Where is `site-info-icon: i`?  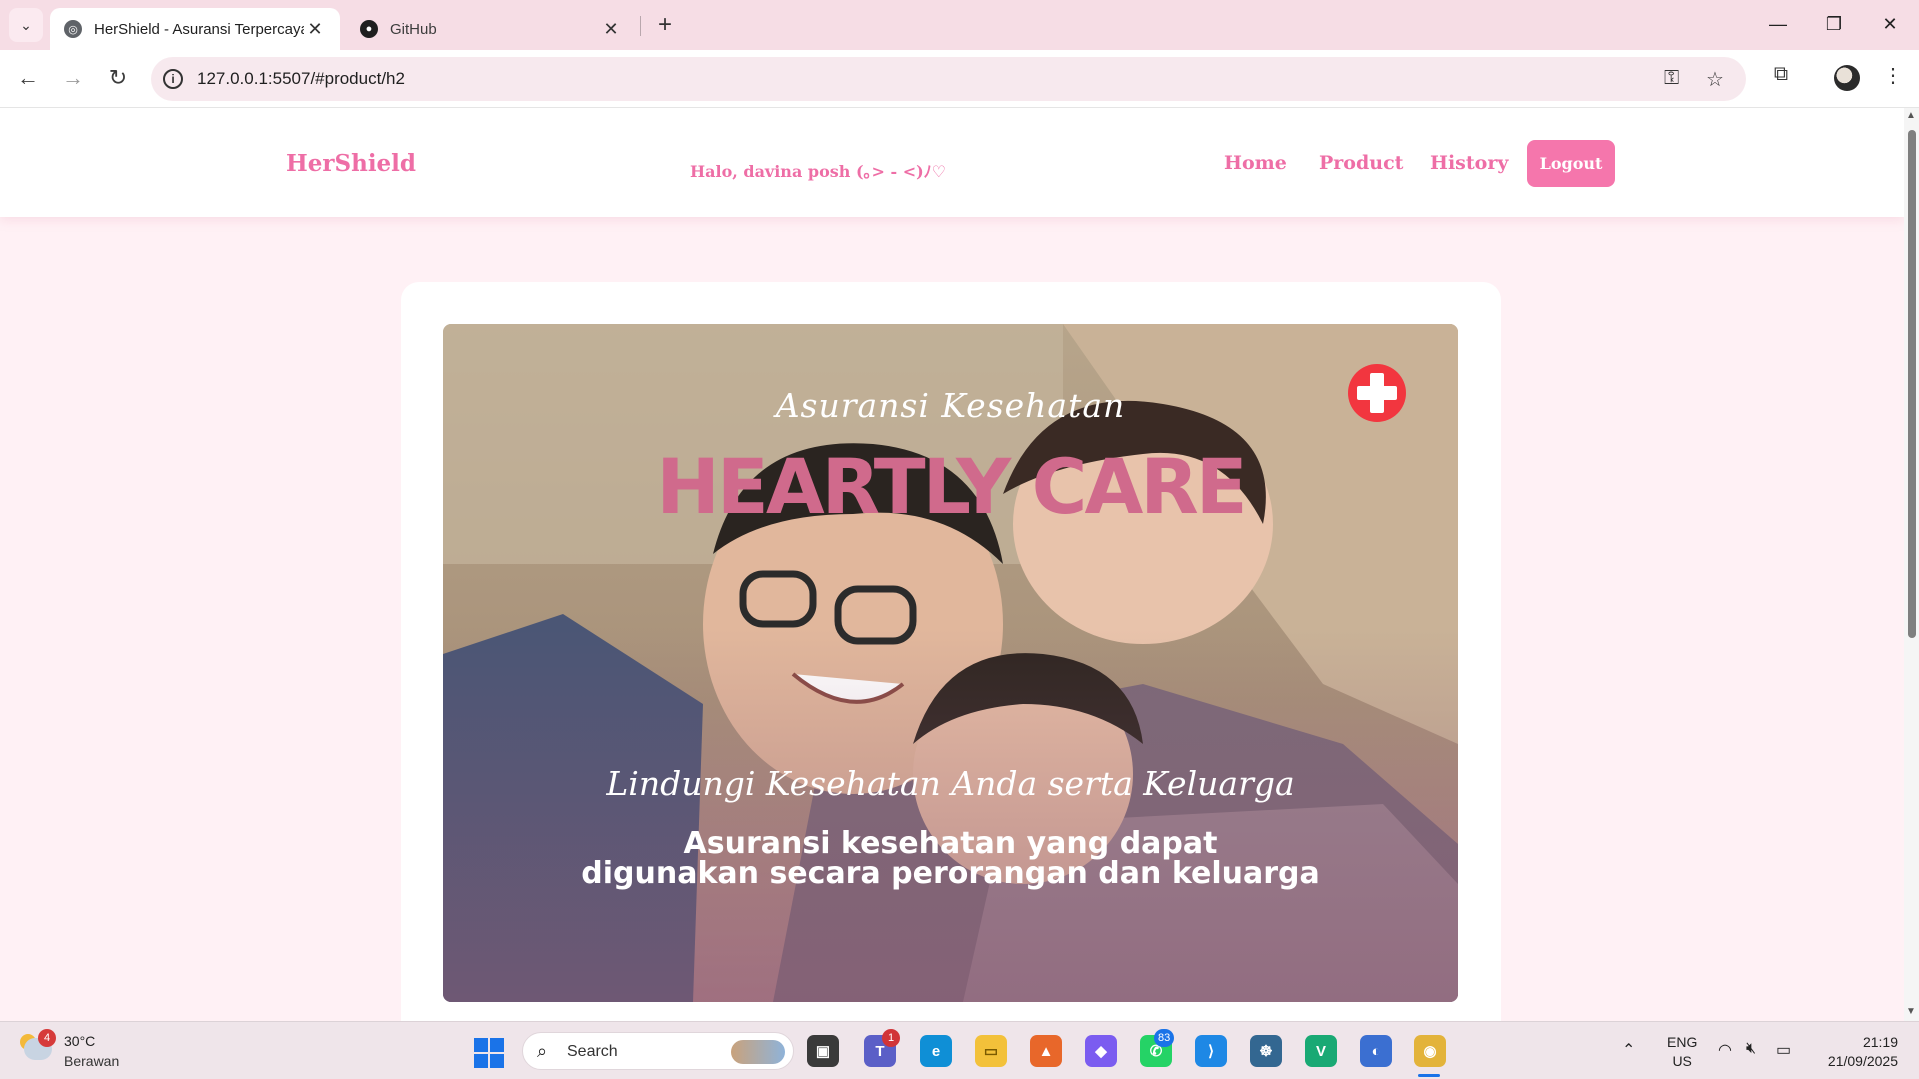 site-info-icon: i is located at coordinates (173, 79).